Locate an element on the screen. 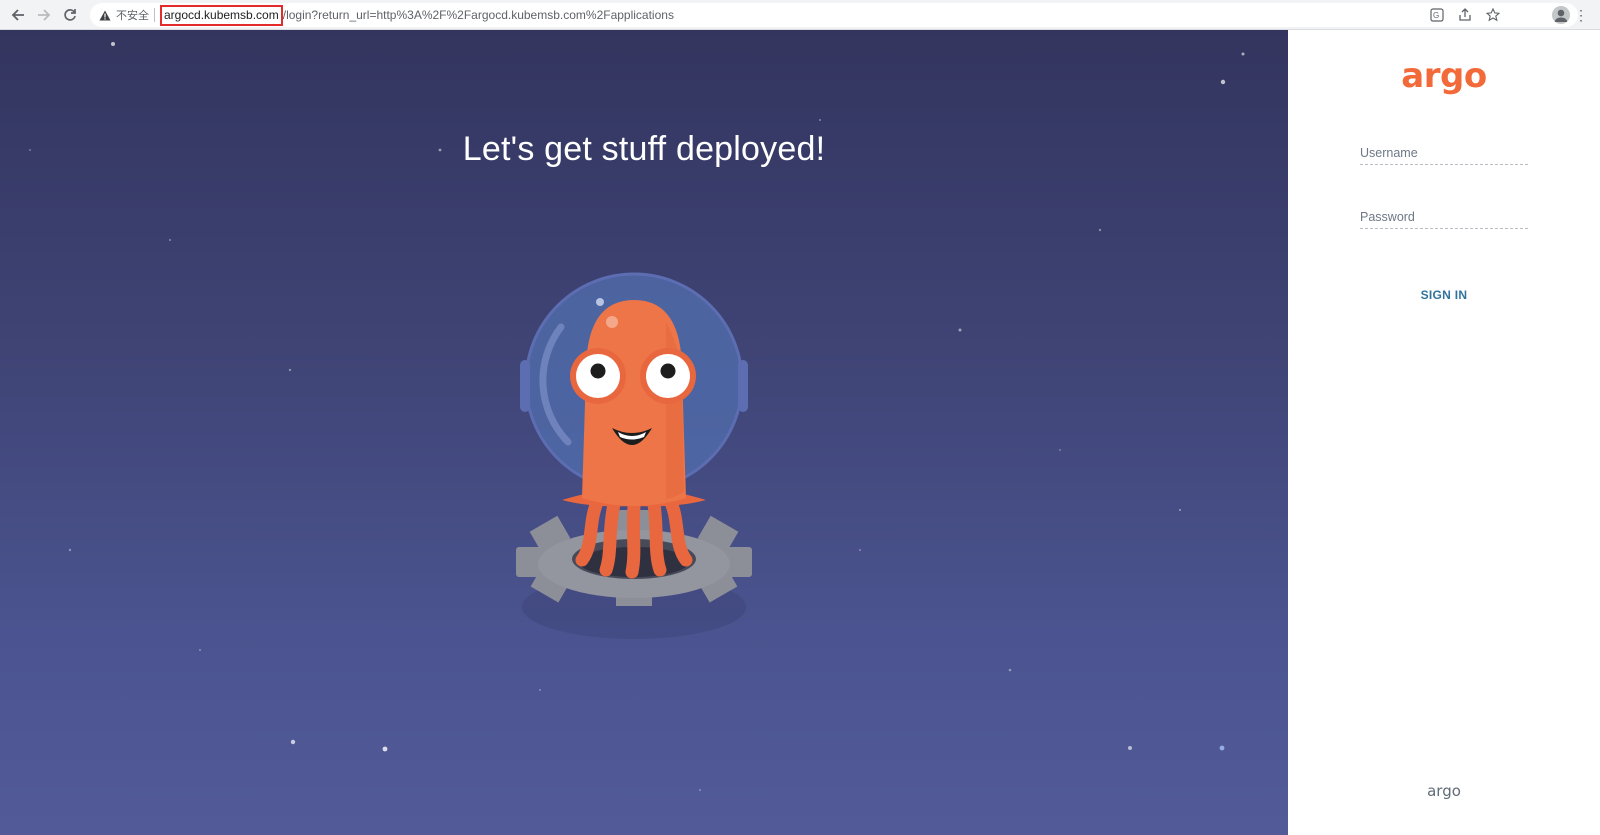 This screenshot has width=1600, height=835. security-status: 不安全 is located at coordinates (132, 15).